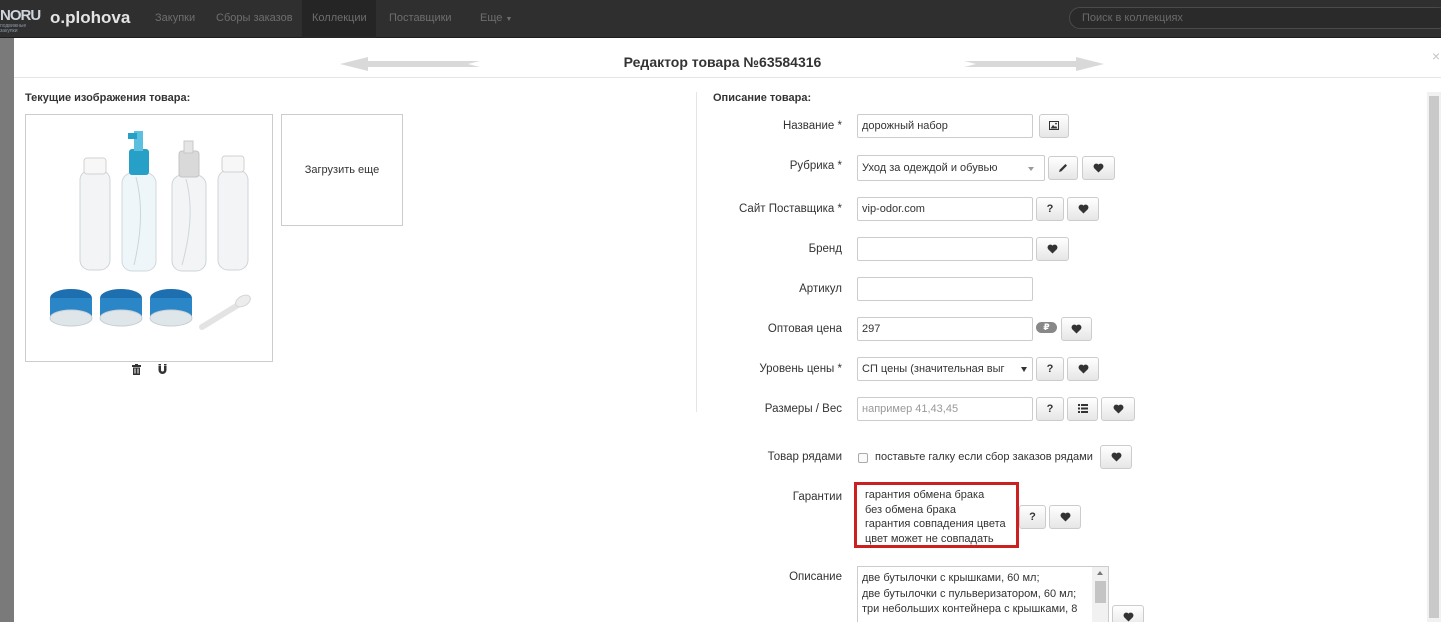 This screenshot has width=1441, height=622. What do you see at coordinates (420, 19) in the screenshot?
I see `nav-item-suppliers: Поставщики` at bounding box center [420, 19].